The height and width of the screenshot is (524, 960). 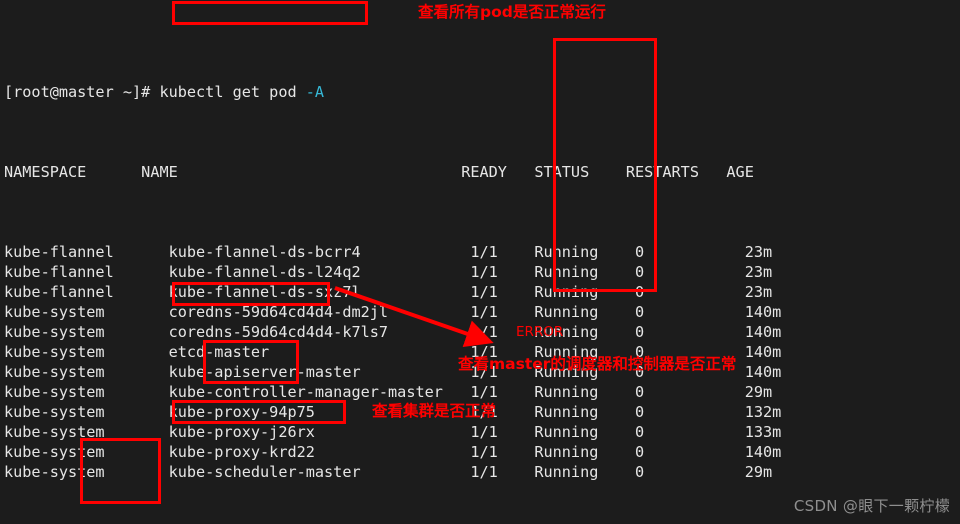 What do you see at coordinates (319, 472) in the screenshot?
I see `cell-pod-name: kube-scheduler-master` at bounding box center [319, 472].